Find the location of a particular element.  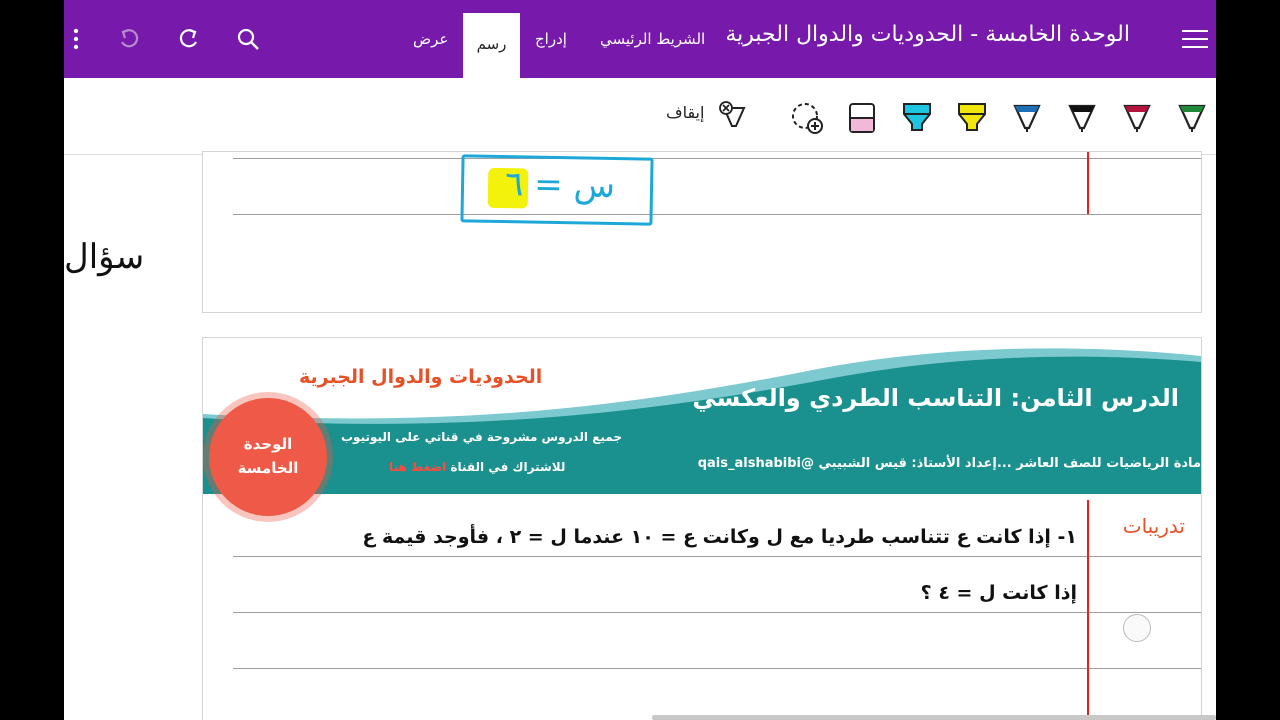

draw-ribbon: إيقاف is located at coordinates (640, 116).